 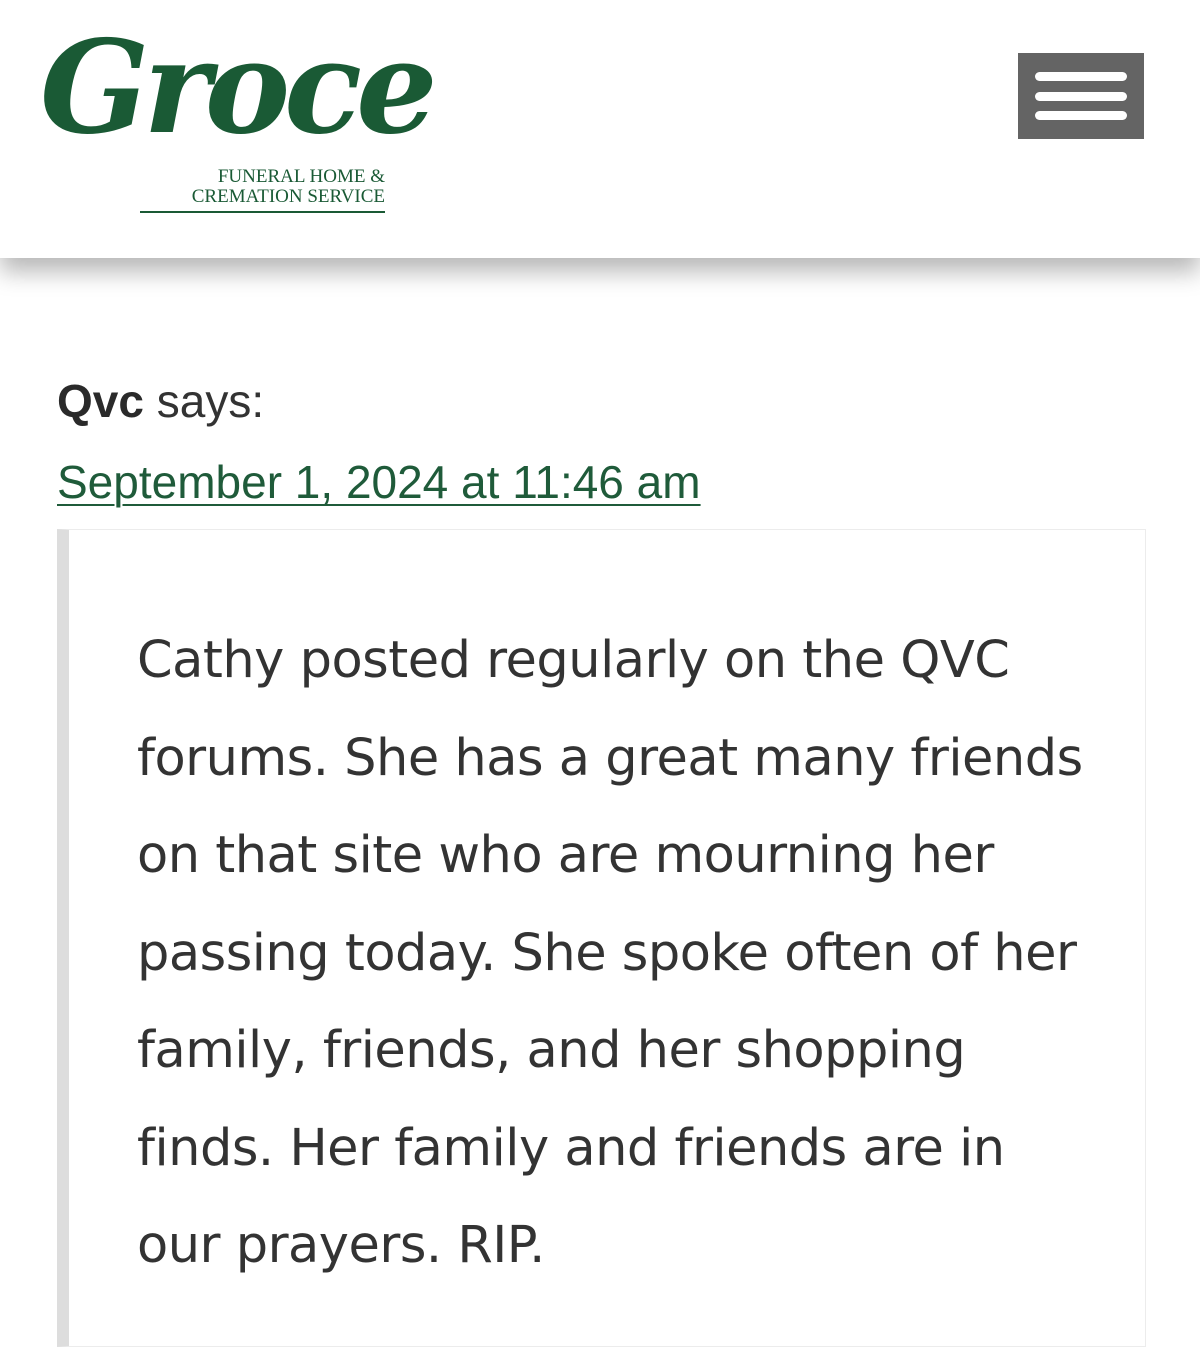 I want to click on hamburger-menu-icon, so click(x=1081, y=96).